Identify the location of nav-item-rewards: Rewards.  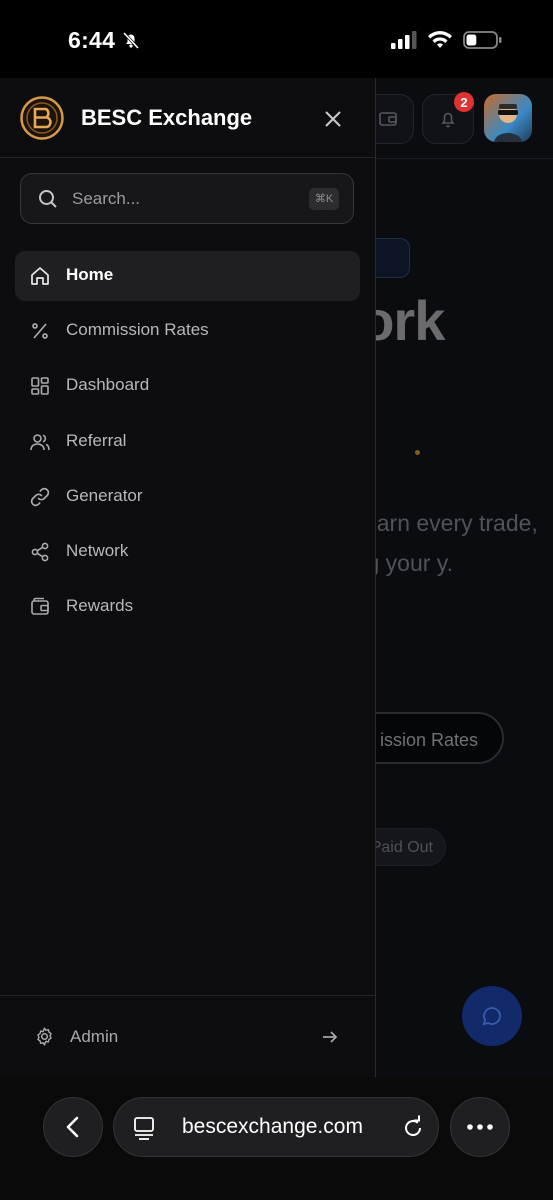
(187, 607).